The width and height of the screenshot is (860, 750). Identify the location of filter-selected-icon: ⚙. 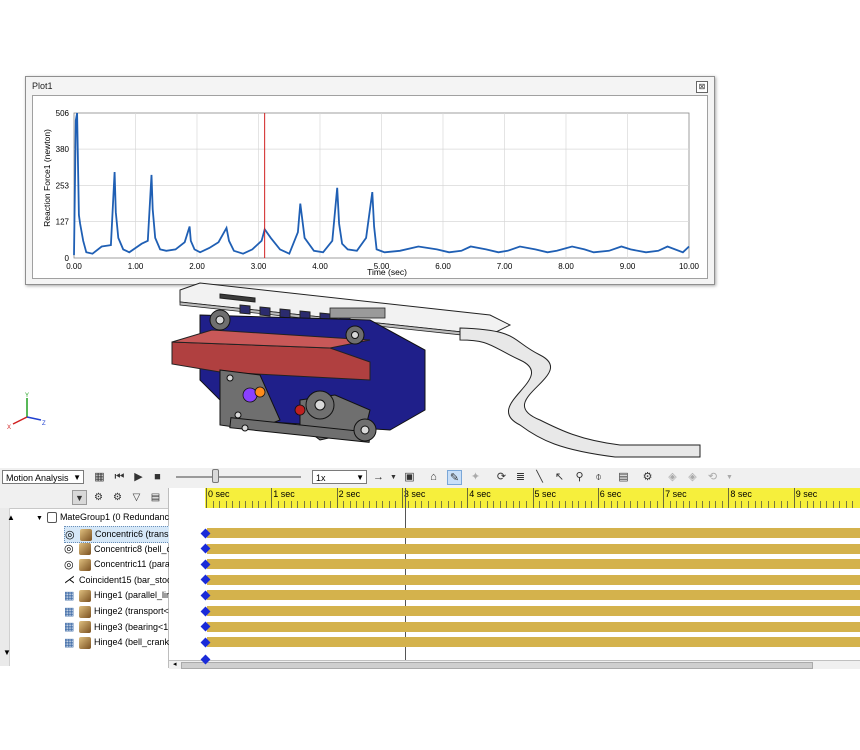
(117, 497).